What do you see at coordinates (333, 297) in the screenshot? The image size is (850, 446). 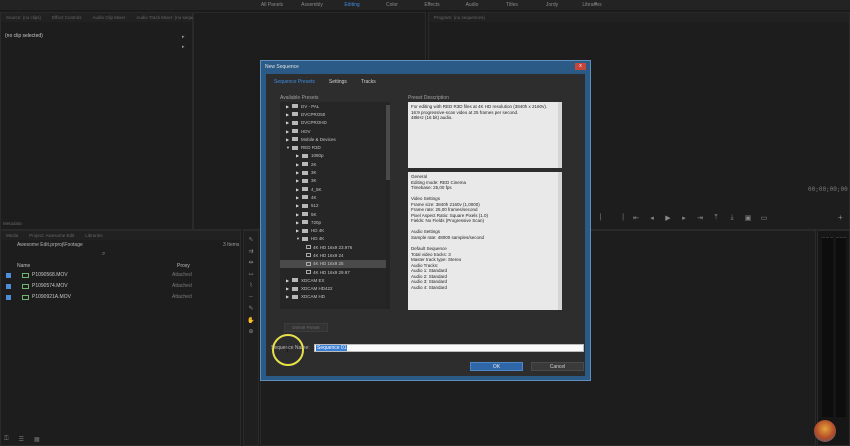 I see `preset-folder: ▶ XDCAM HD` at bounding box center [333, 297].